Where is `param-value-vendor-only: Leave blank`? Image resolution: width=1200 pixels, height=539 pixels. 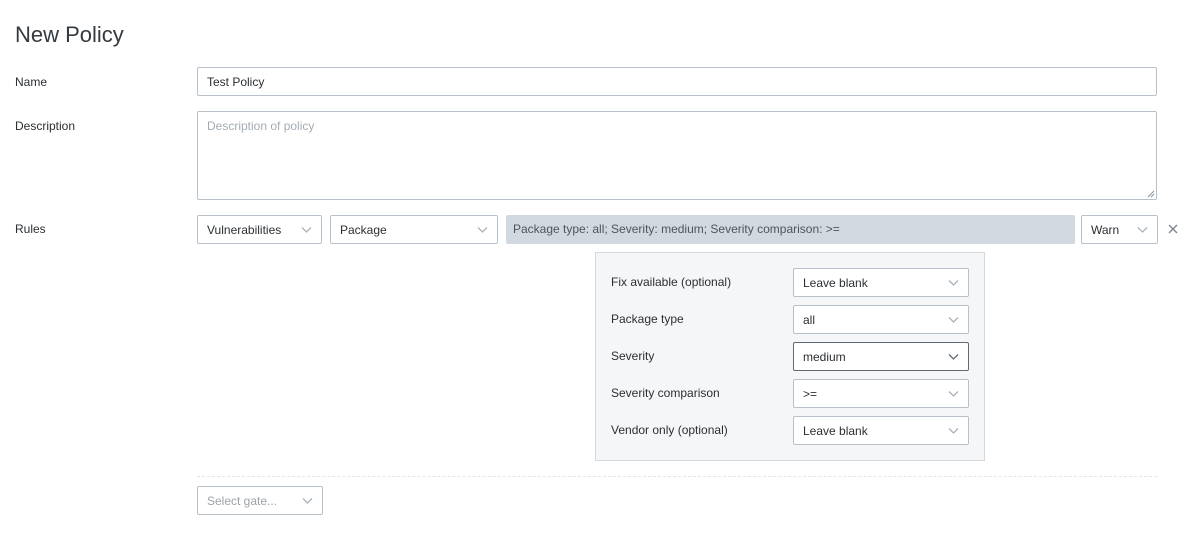 param-value-vendor-only: Leave blank is located at coordinates (835, 430).